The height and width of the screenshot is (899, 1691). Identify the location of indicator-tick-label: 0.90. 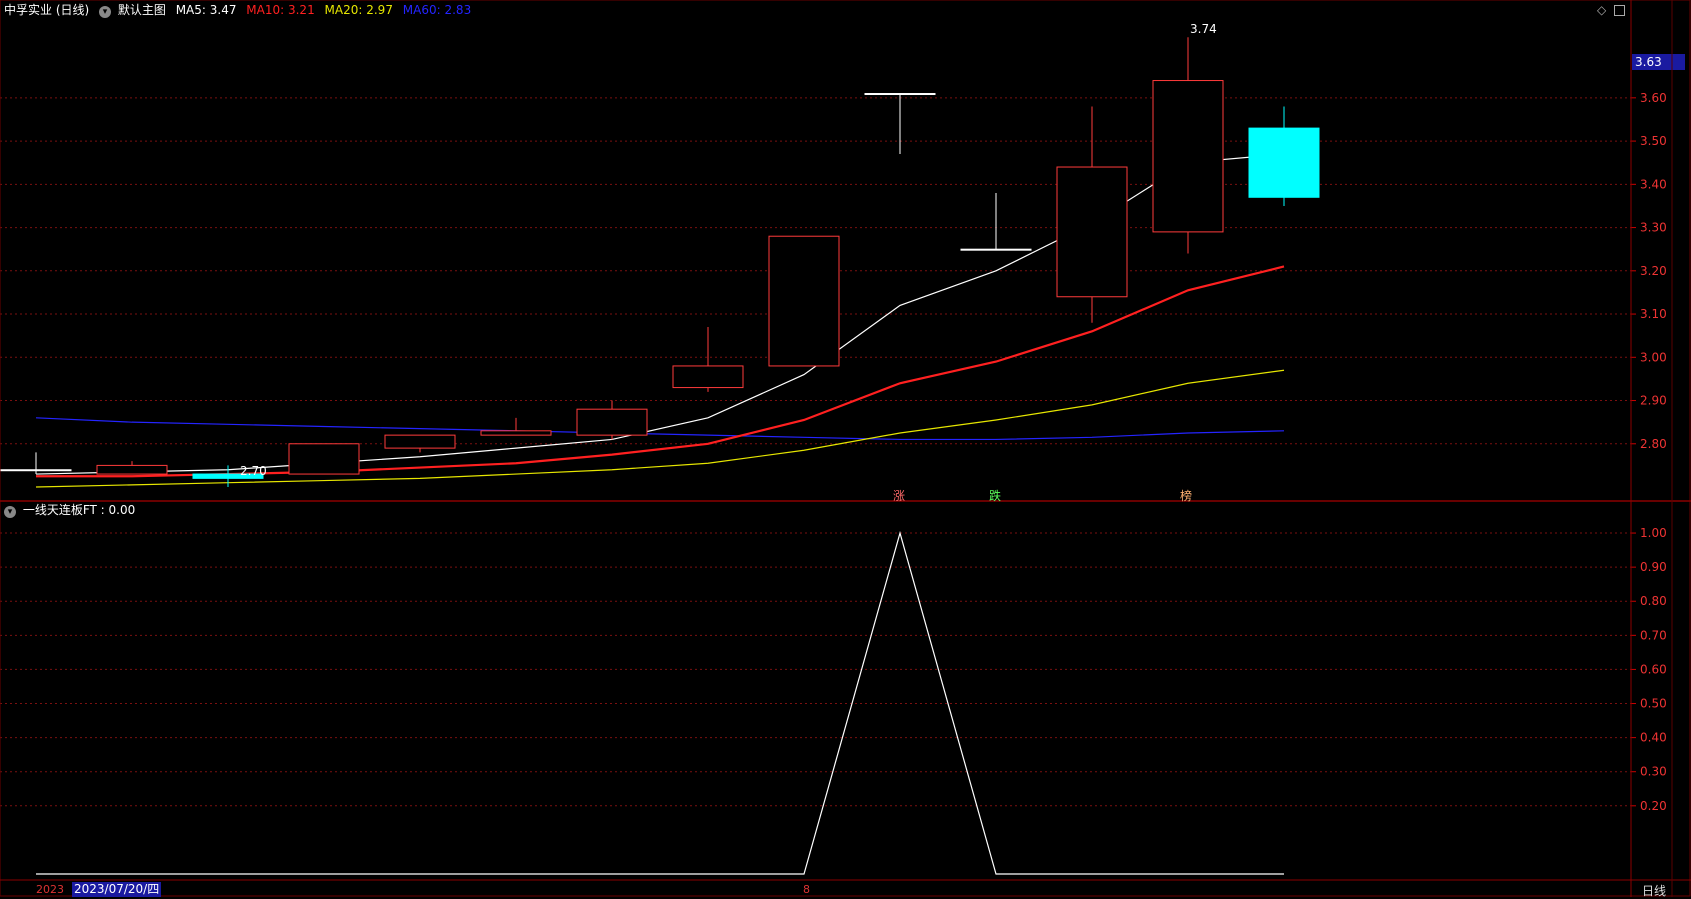
(1653, 567).